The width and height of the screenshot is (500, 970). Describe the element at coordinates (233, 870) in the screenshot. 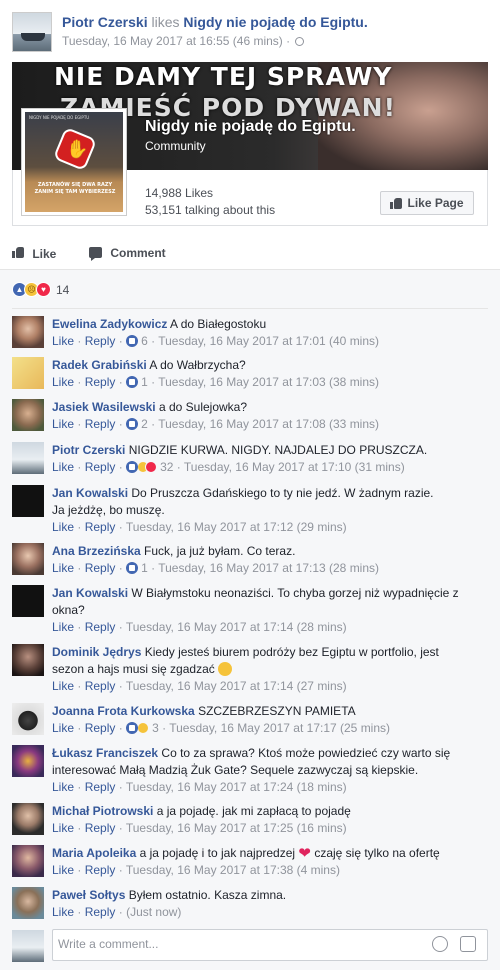

I see `comment-timestamp: Tuesday, 16 May 2017 at 17:38 (4 mins)` at that location.